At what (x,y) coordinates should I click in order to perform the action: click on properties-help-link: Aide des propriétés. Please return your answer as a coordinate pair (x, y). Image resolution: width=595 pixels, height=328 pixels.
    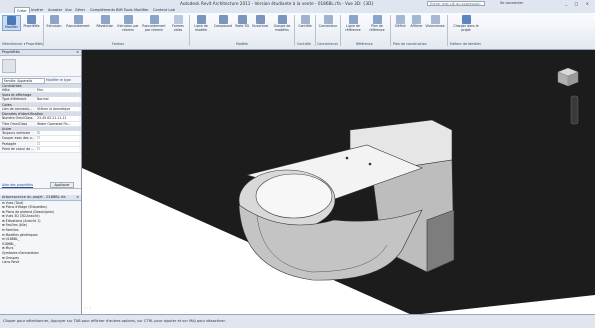
    Looking at the image, I should click on (17, 185).